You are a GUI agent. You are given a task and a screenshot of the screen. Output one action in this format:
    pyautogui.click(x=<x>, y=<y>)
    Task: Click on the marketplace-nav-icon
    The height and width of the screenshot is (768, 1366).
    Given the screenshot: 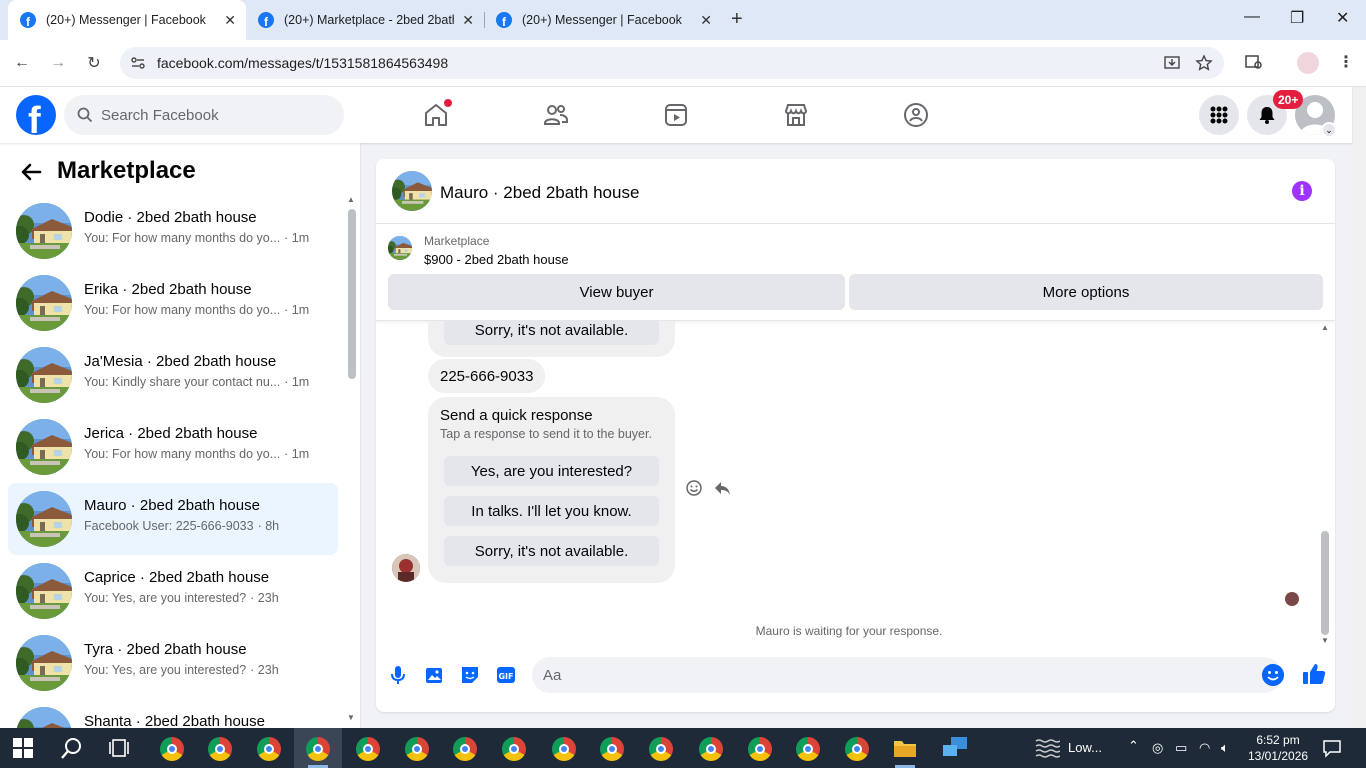 What is the action you would take?
    pyautogui.click(x=796, y=115)
    